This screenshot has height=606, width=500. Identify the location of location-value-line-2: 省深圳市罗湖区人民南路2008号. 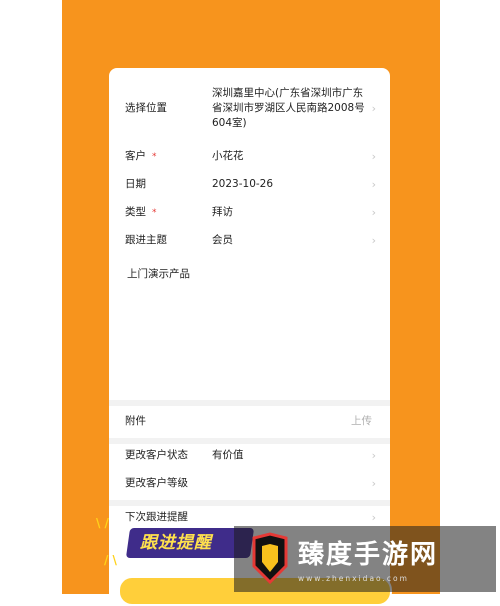
(288, 108).